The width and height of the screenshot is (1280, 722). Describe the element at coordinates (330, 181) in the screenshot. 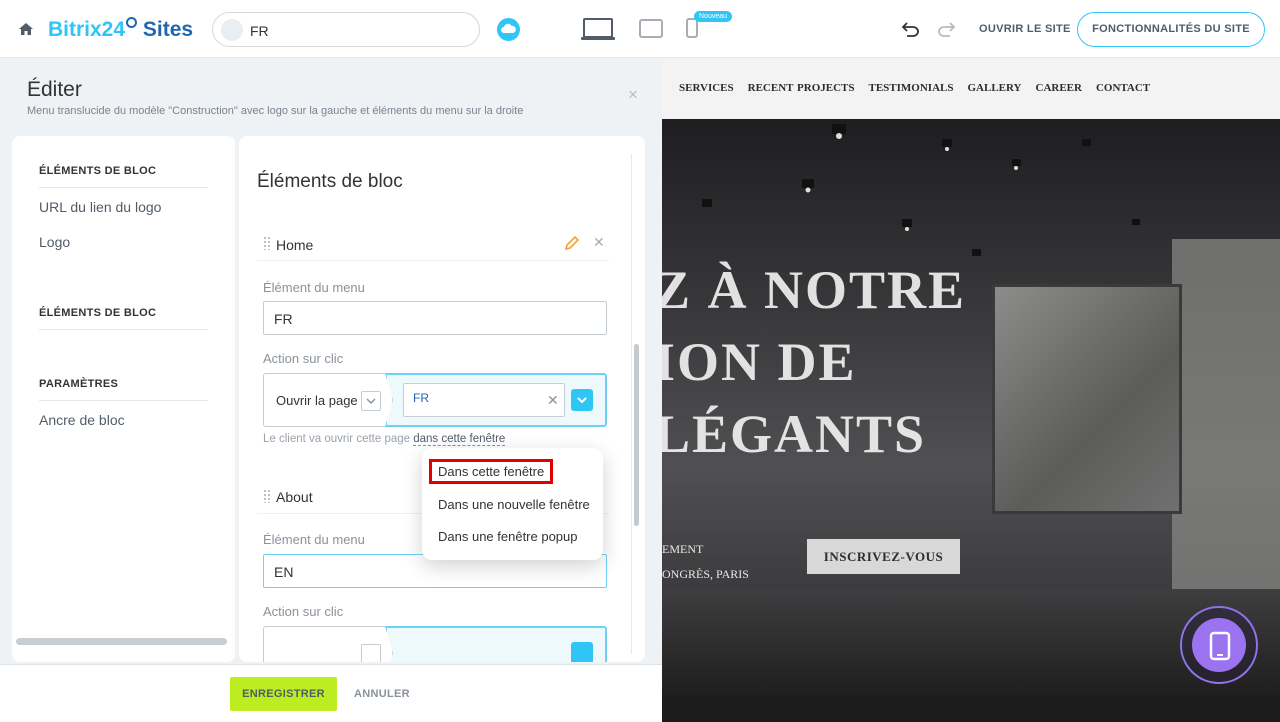

I see `form-title: Éléments de bloc` at that location.